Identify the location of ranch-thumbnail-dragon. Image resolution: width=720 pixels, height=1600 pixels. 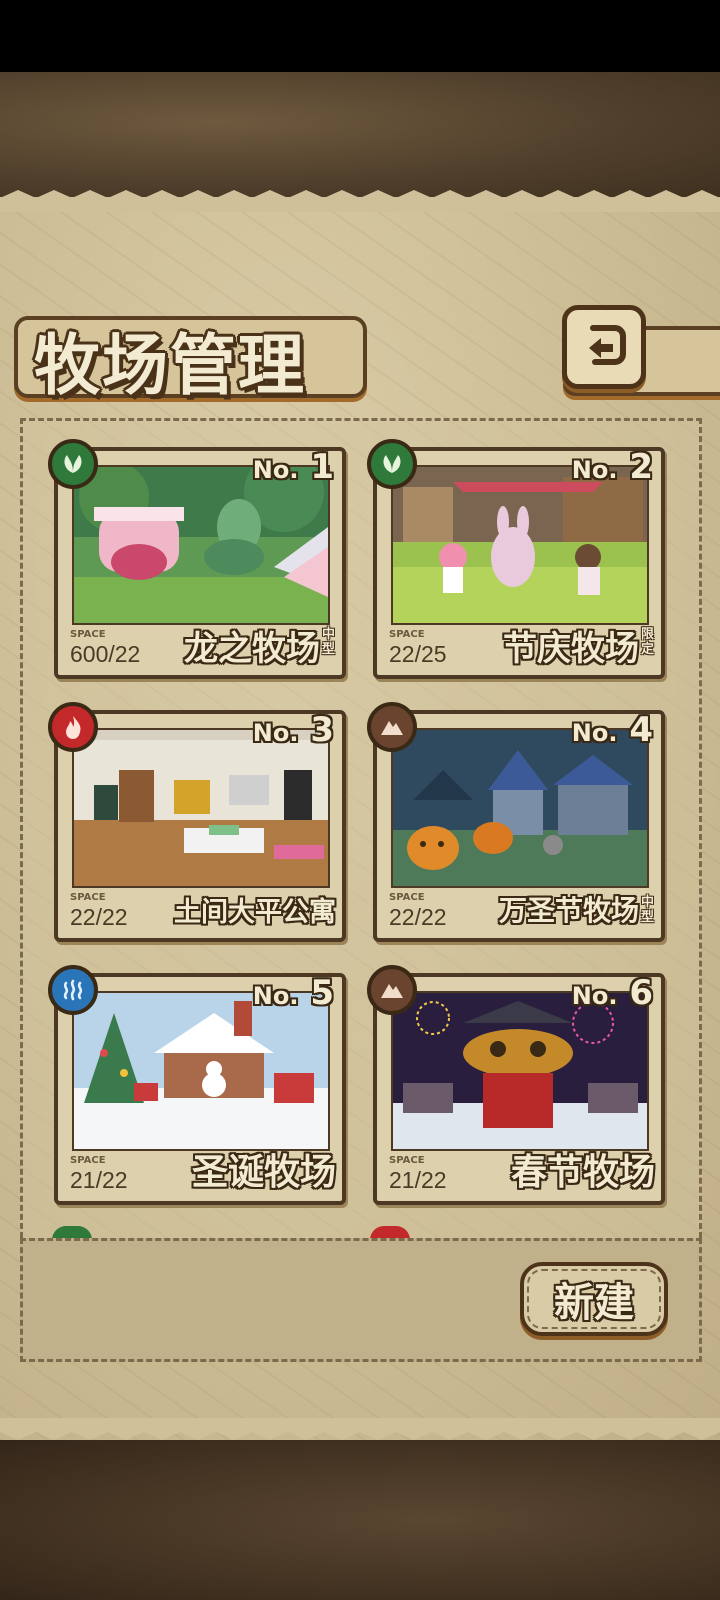
(201, 545).